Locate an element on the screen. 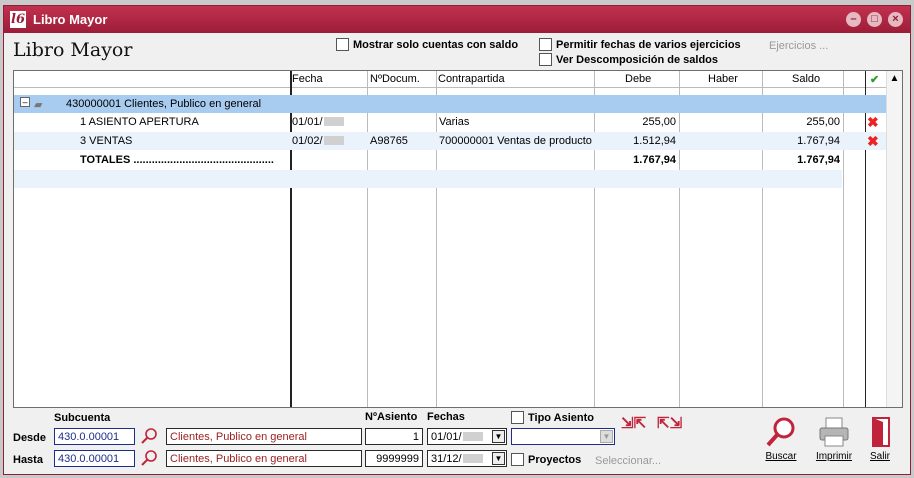 The height and width of the screenshot is (478, 914). totals-debe: 1.767,94 is located at coordinates (654, 160).